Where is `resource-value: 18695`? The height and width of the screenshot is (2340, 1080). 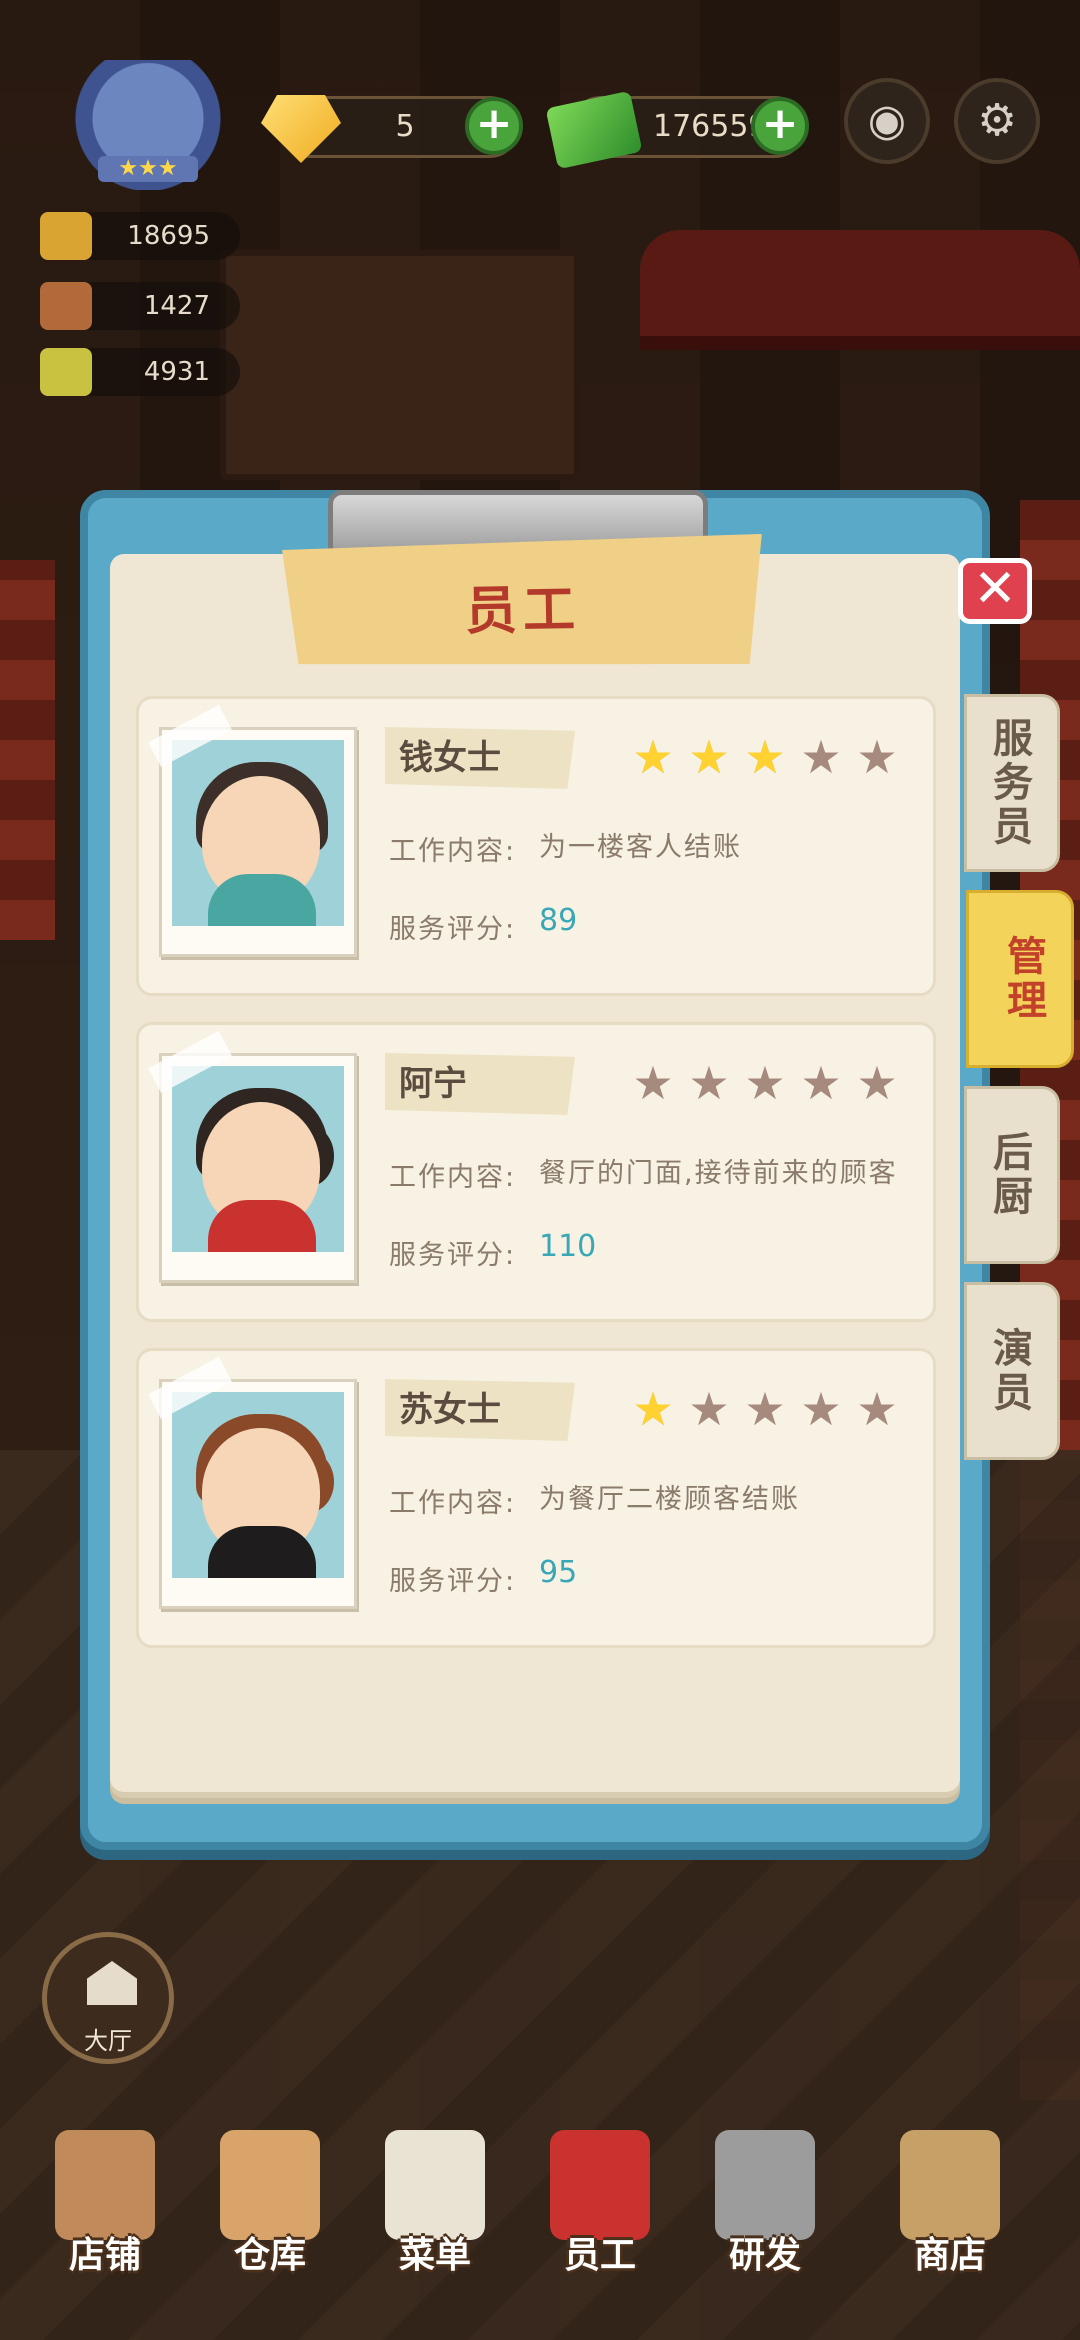 resource-value: 18695 is located at coordinates (168, 236).